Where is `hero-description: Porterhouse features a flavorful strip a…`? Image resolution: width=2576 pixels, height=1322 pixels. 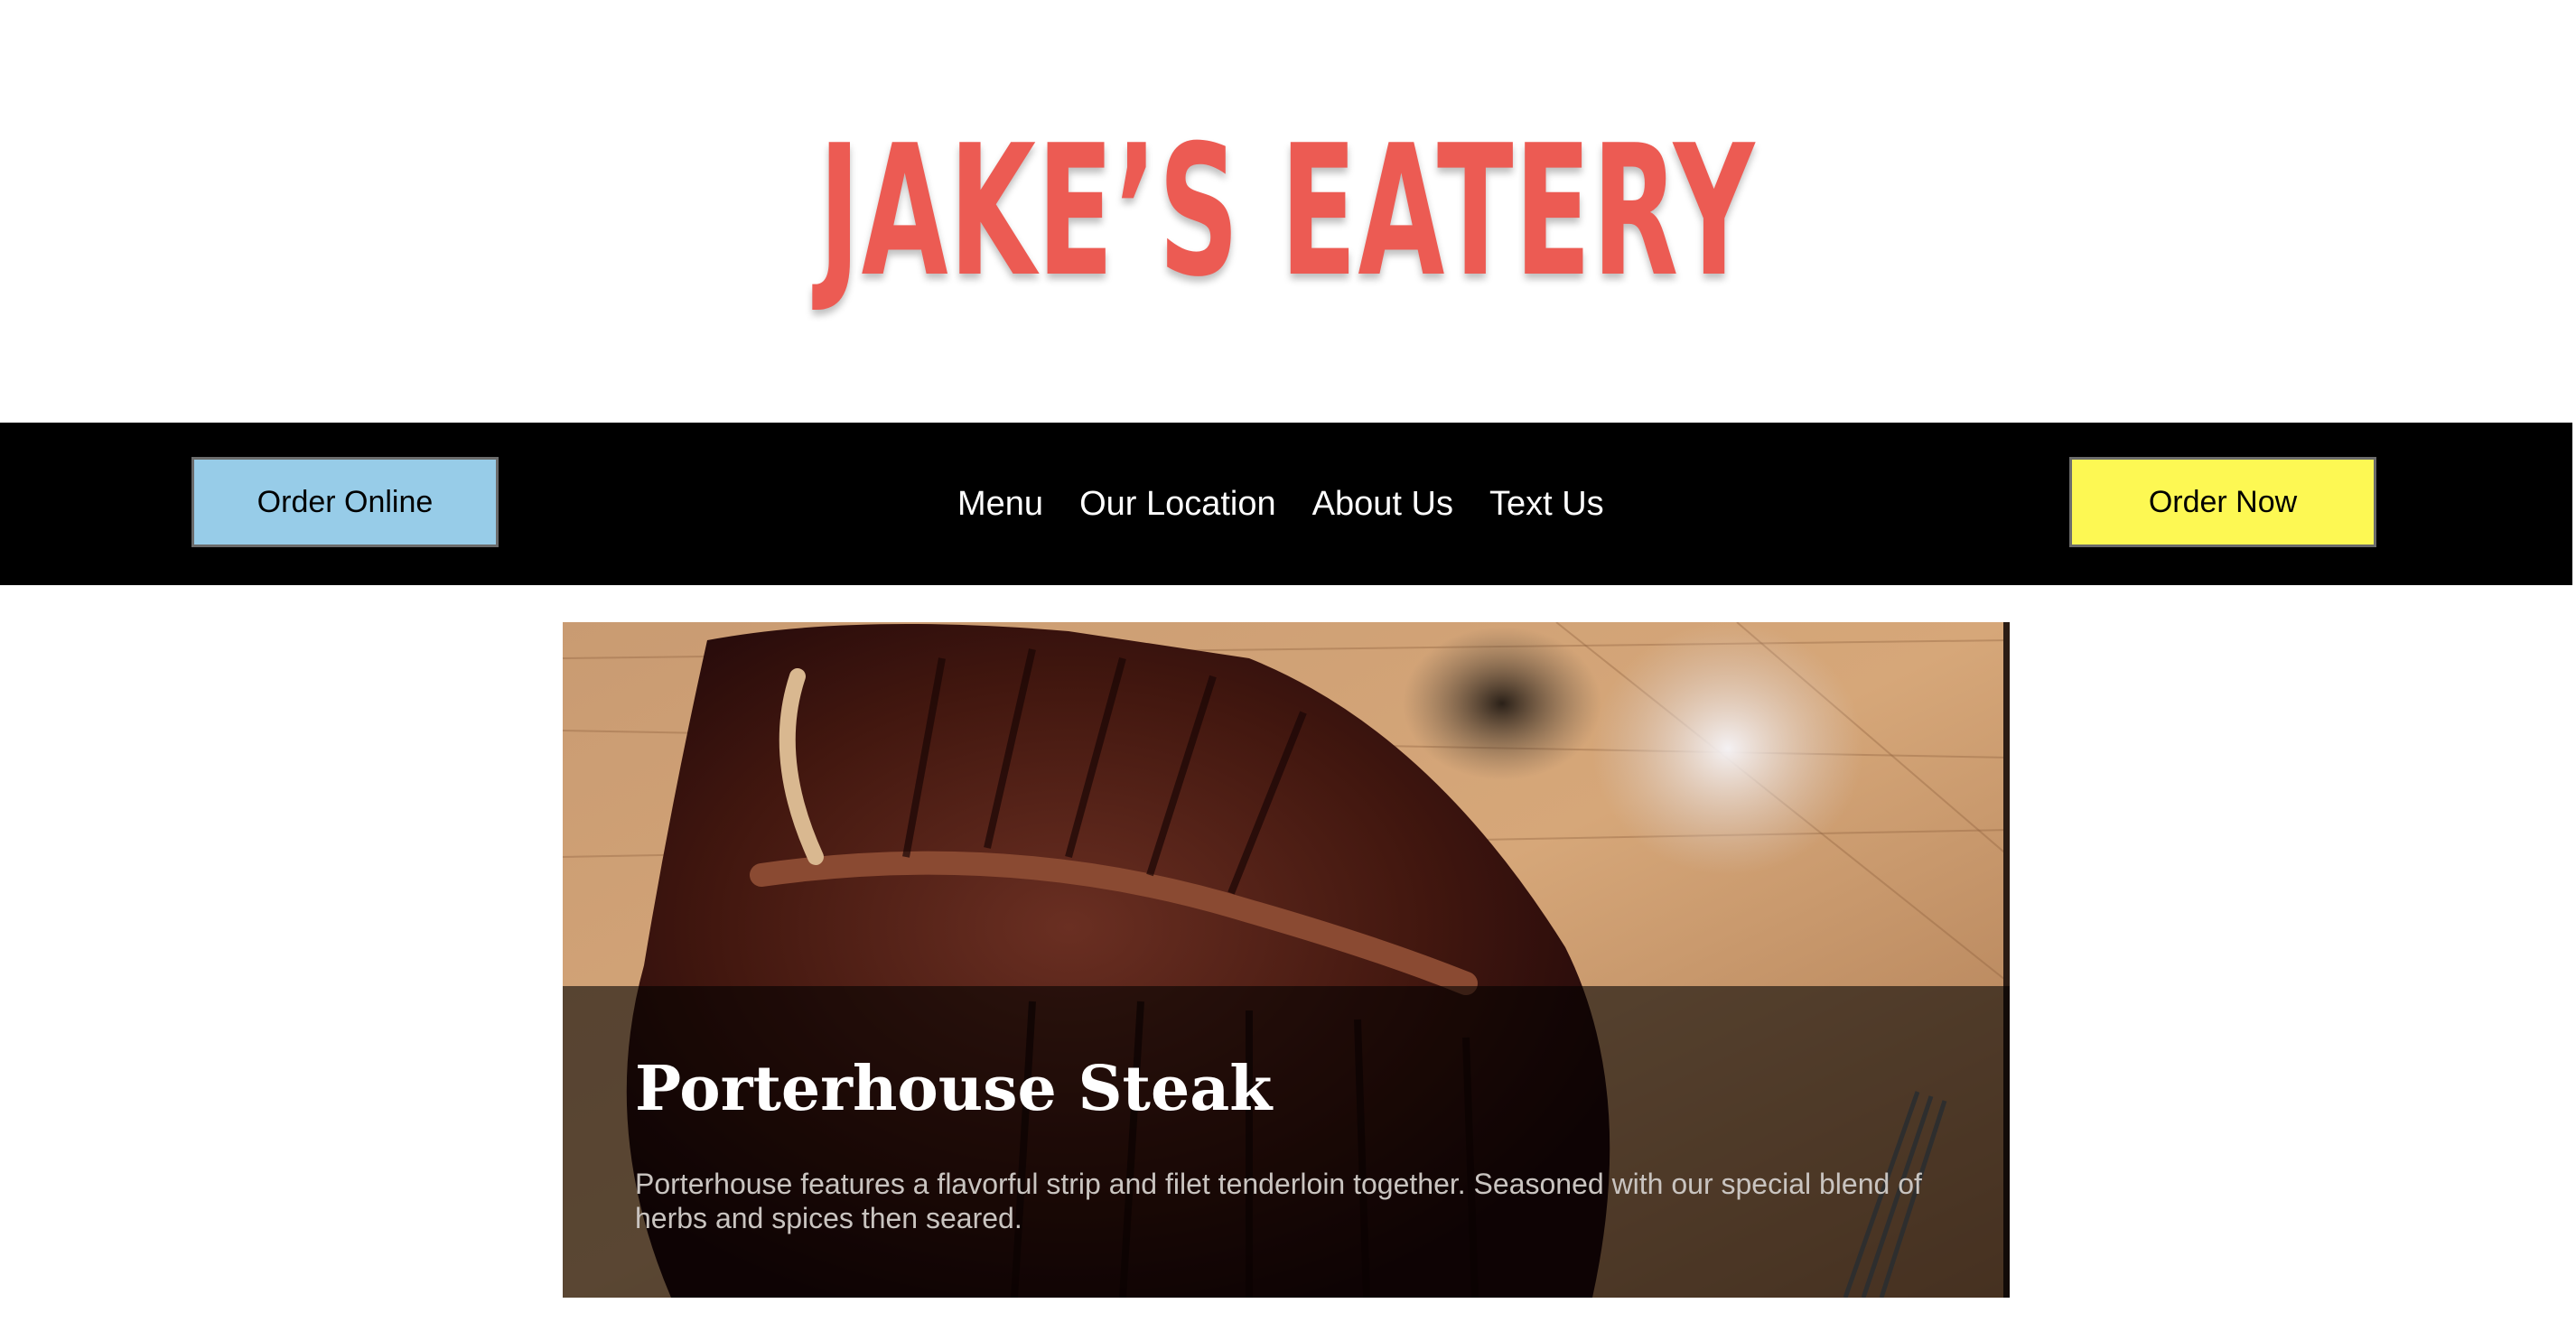
hero-description: Porterhouse features a flavorful strip a… is located at coordinates (1278, 1201).